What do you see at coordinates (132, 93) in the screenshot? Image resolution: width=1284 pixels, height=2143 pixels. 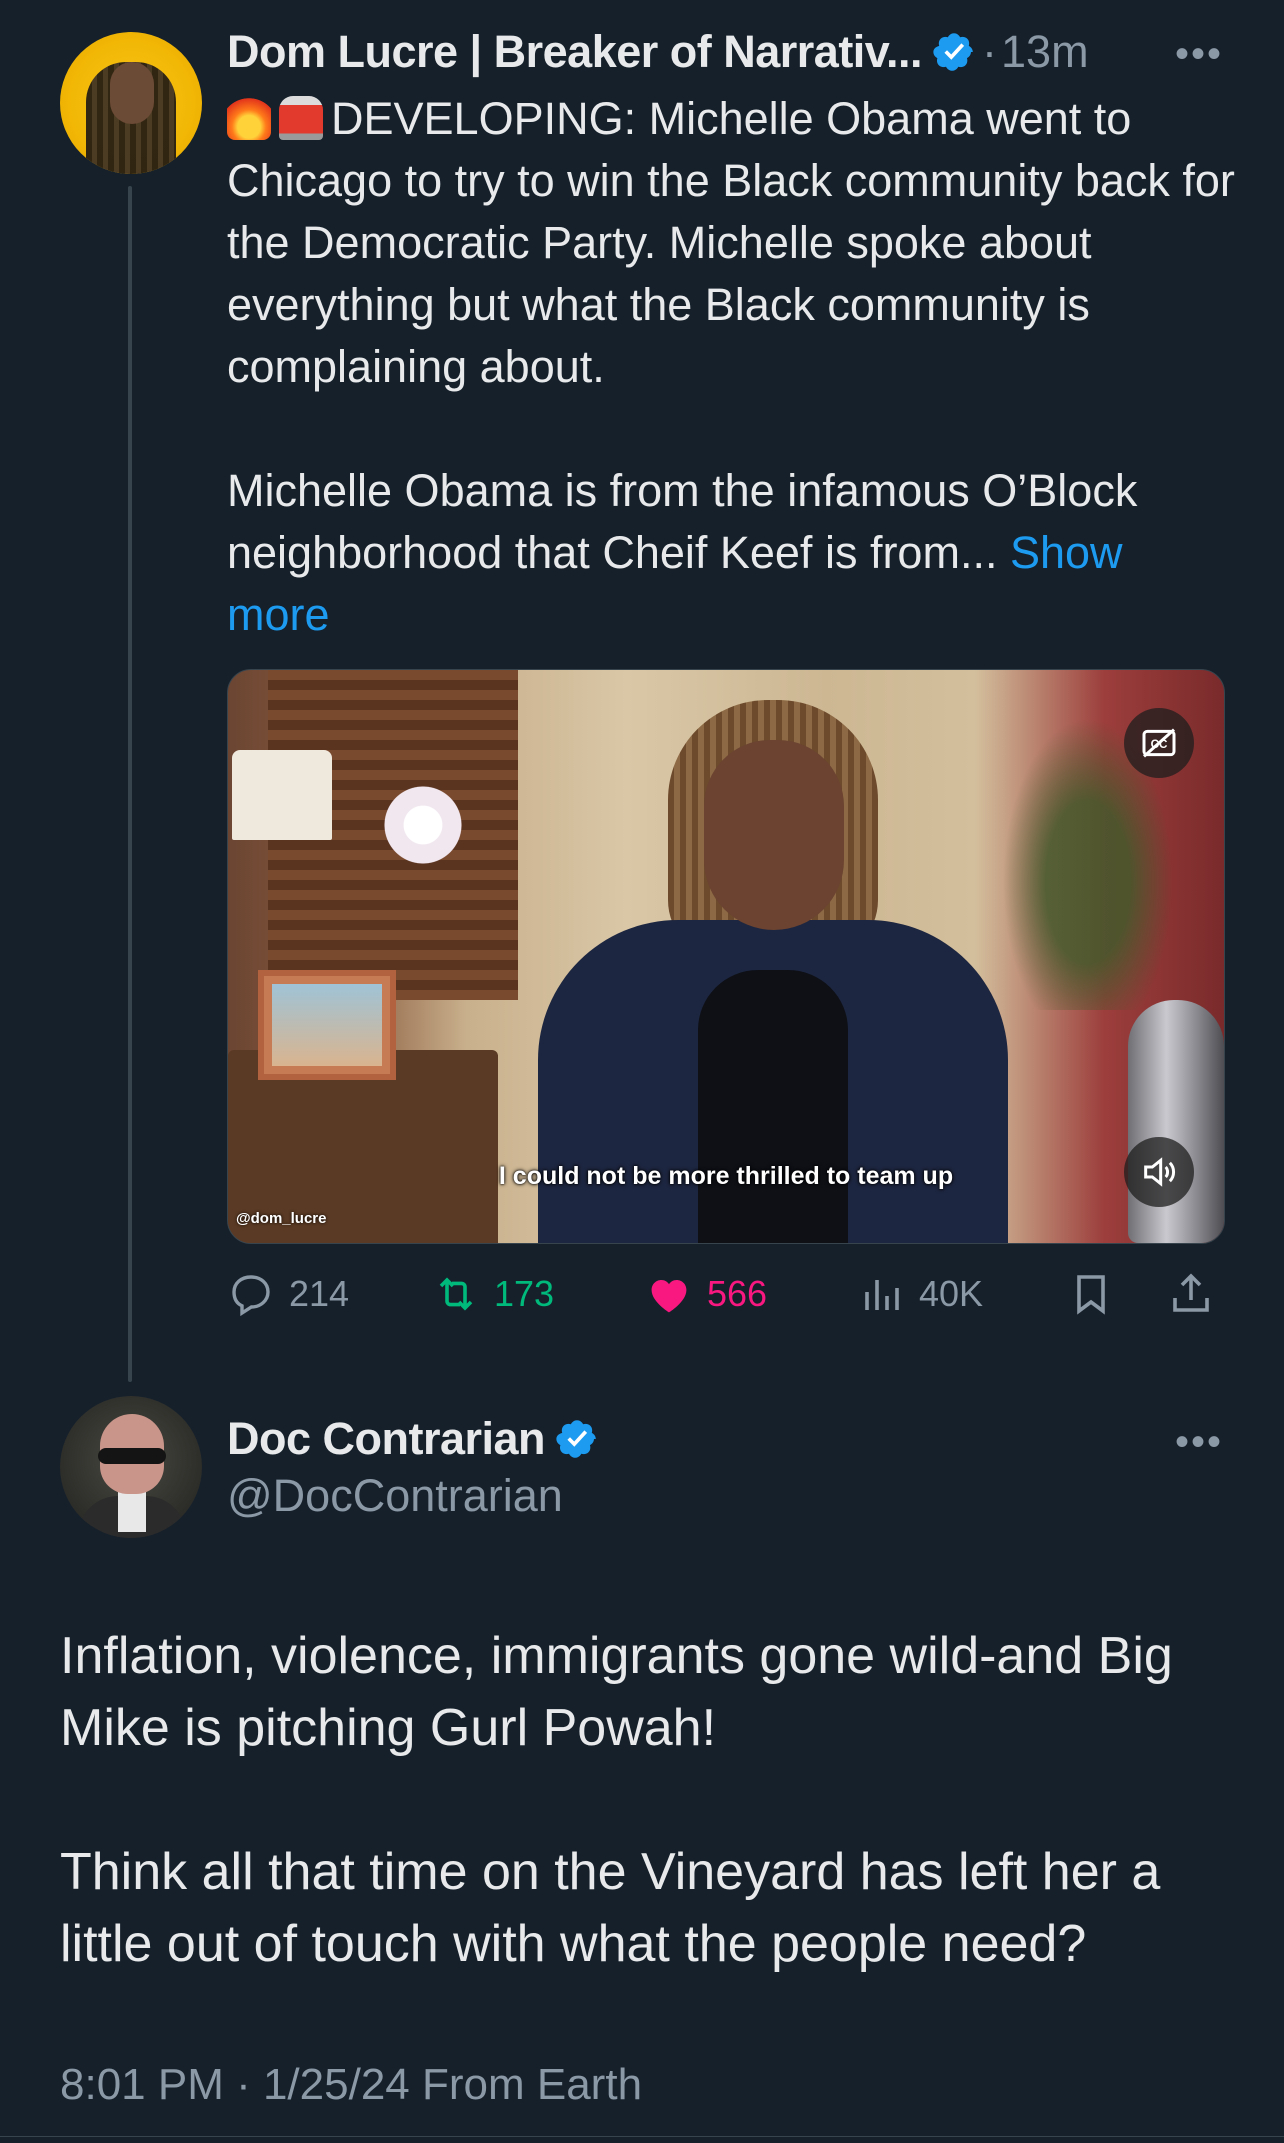 I see `avatar-face` at bounding box center [132, 93].